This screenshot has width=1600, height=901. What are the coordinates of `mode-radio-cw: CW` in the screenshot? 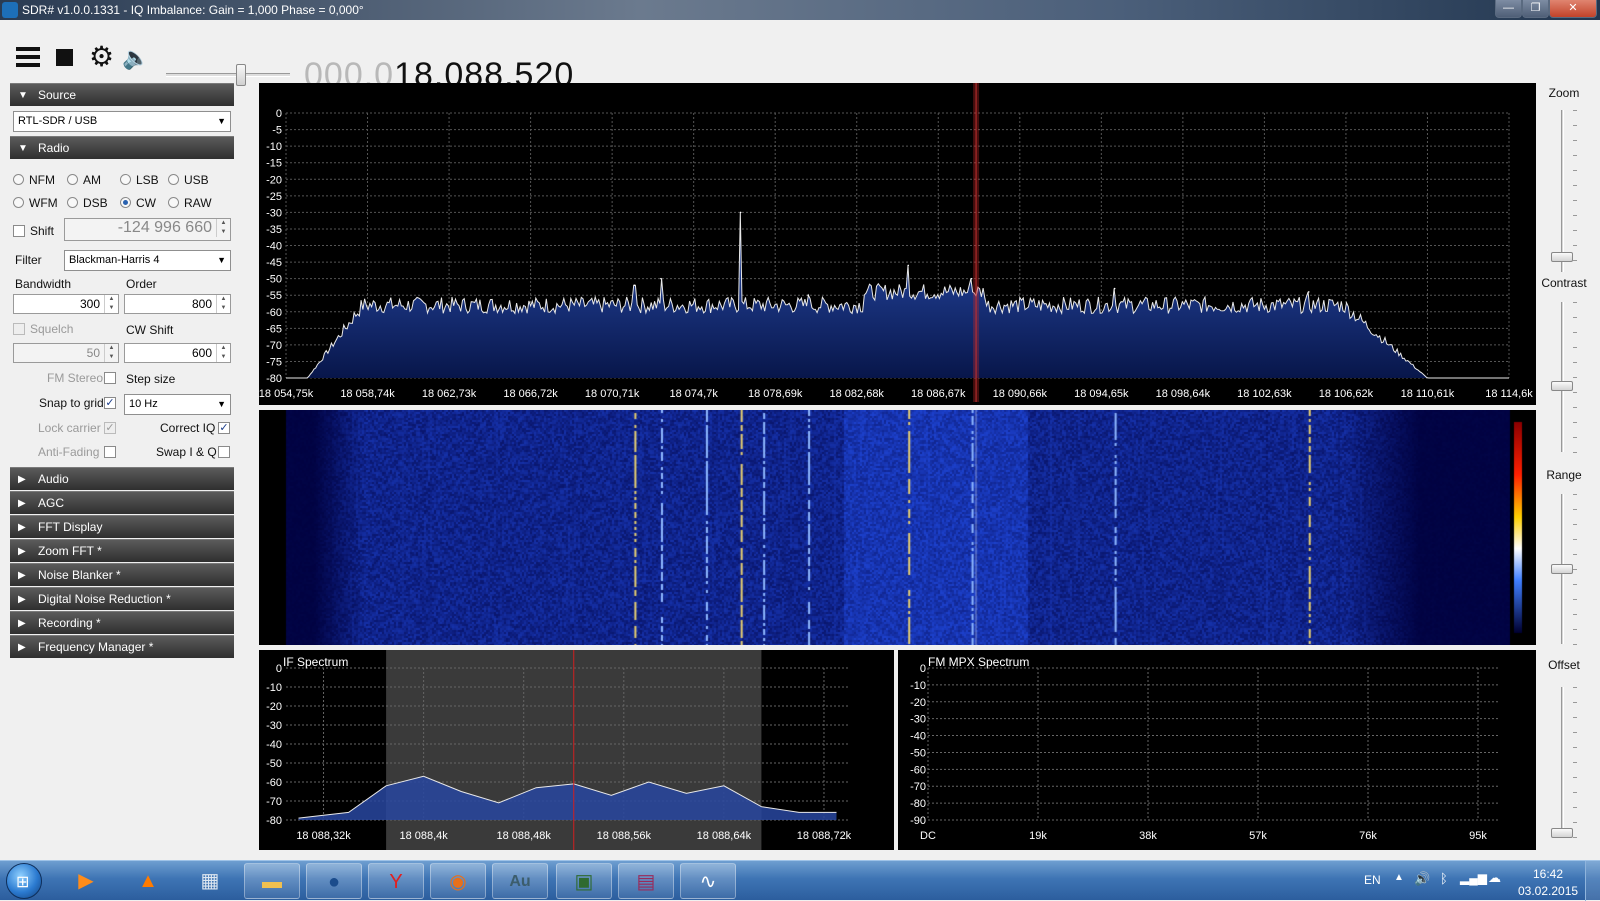 It's located at (138, 203).